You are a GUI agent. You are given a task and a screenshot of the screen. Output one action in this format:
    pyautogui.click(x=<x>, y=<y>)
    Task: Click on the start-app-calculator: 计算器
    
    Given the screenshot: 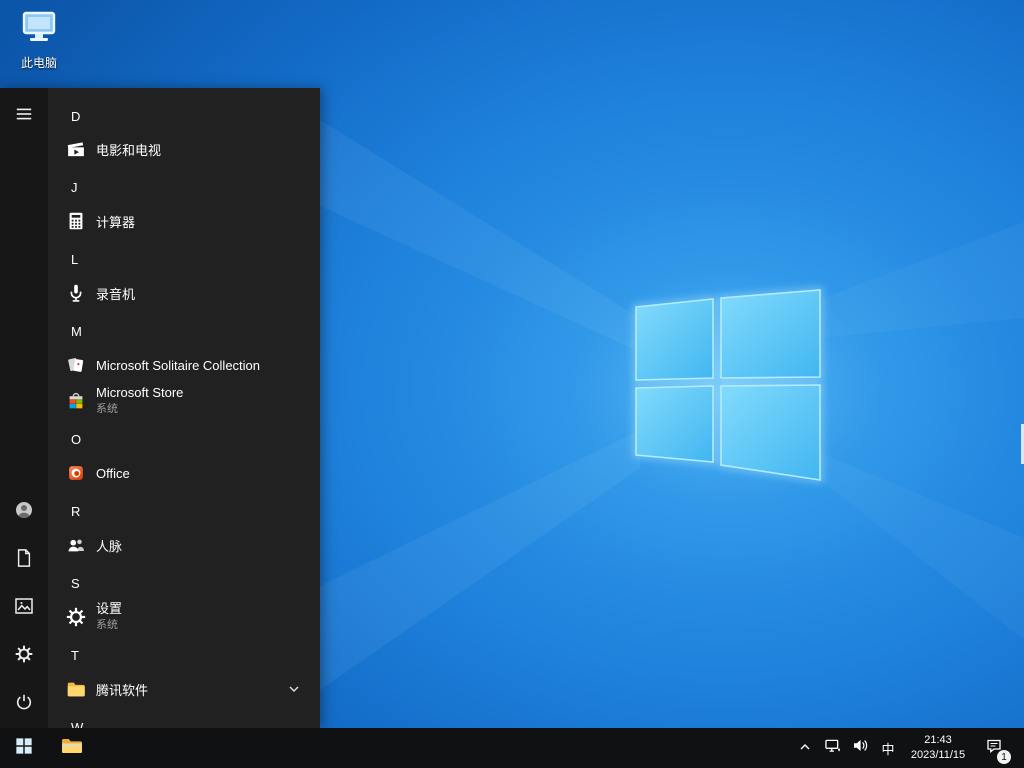 What is the action you would take?
    pyautogui.click(x=184, y=221)
    